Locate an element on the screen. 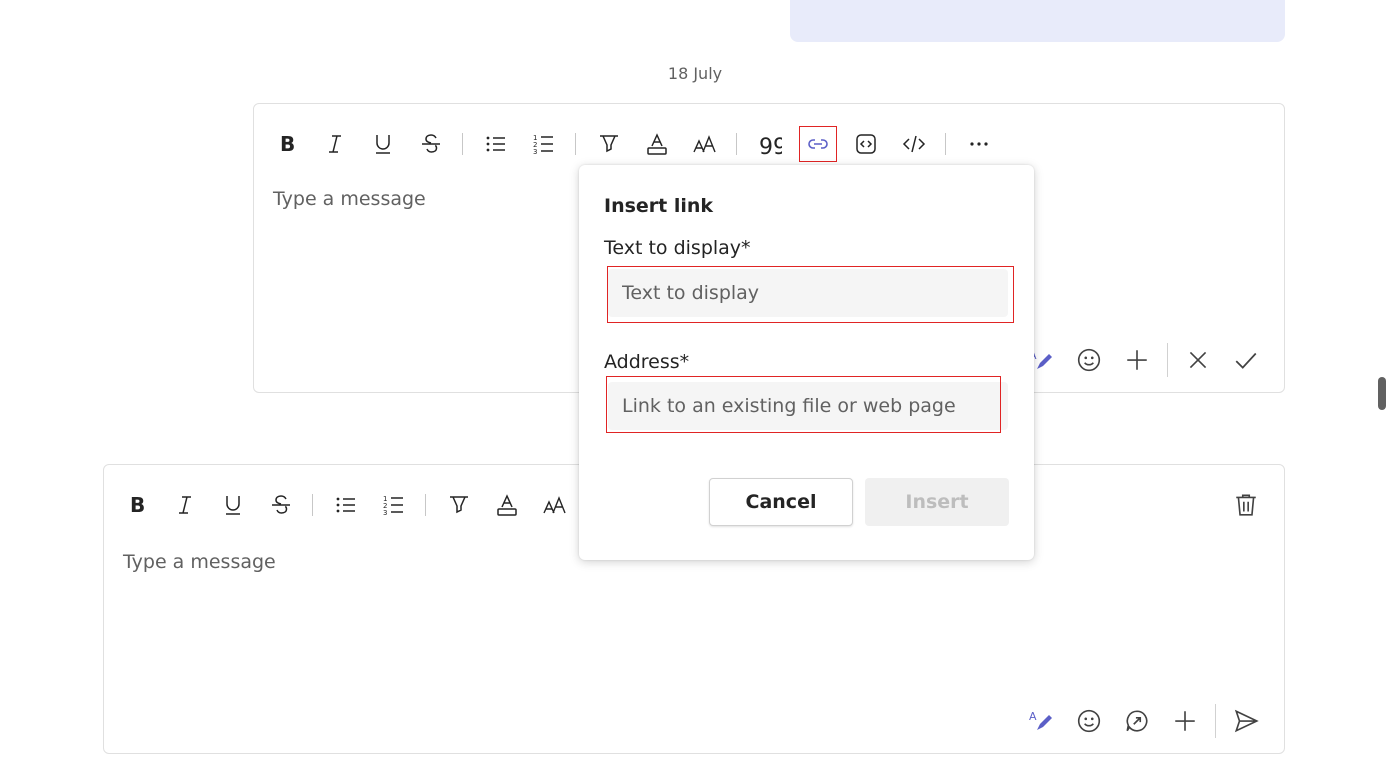 The image size is (1390, 784). message-bubble is located at coordinates (1037, 21).